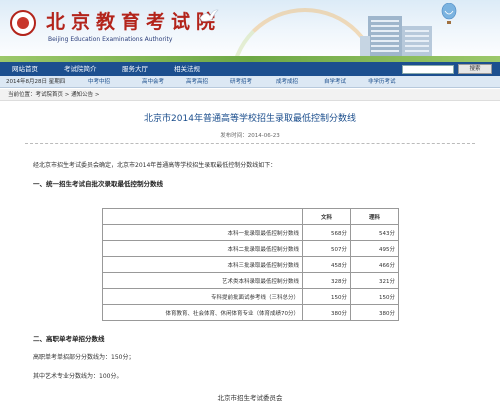 Image resolution: width=500 pixels, height=411 pixels. I want to click on table-row: 专科提前批面试参考线（三科总分） 150分 150分, so click(250, 296).